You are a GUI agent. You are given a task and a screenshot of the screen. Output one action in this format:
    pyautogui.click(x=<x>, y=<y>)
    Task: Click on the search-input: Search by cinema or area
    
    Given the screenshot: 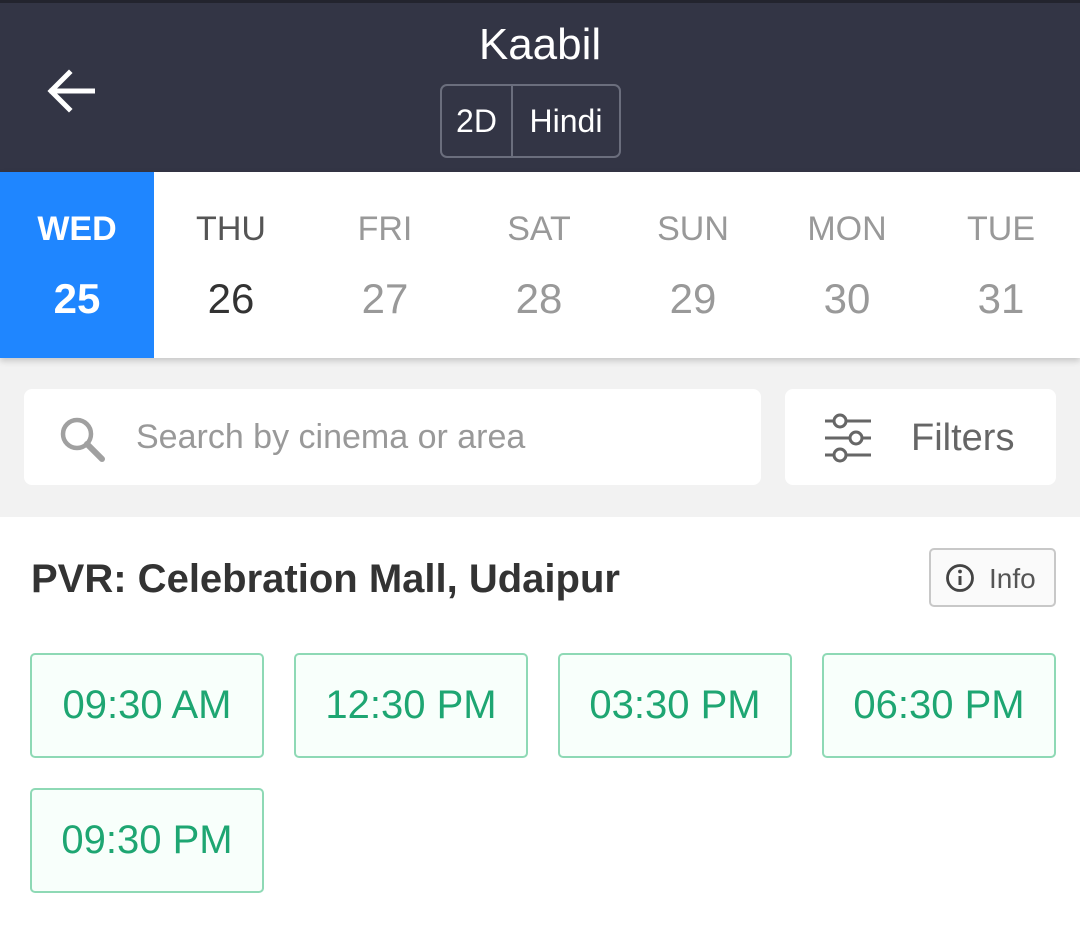 What is the action you would take?
    pyautogui.click(x=392, y=437)
    